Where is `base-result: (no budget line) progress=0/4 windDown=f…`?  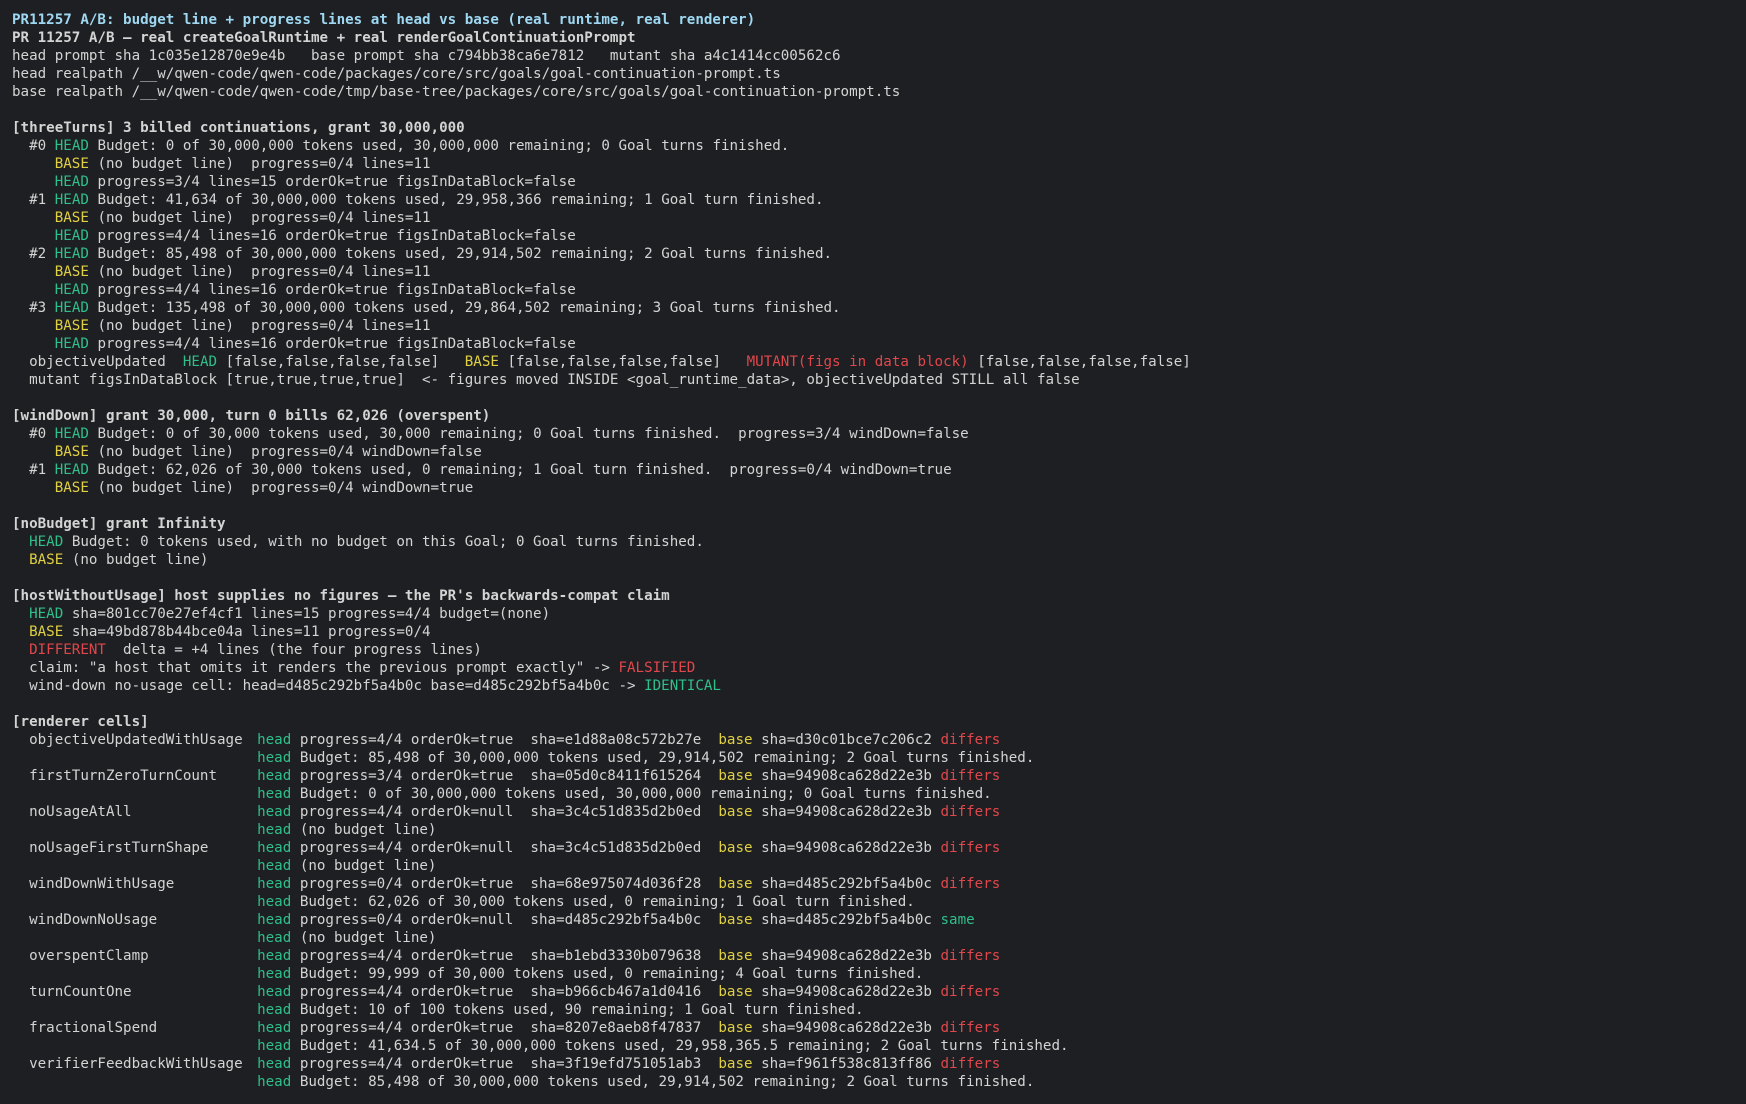 base-result: (no budget line) progress=0/4 windDown=f… is located at coordinates (289, 452).